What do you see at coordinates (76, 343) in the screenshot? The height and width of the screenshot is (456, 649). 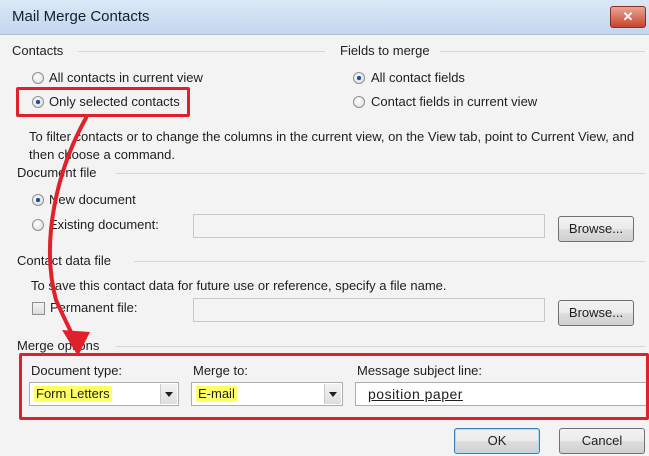 I see `annotation-arrowhead` at bounding box center [76, 343].